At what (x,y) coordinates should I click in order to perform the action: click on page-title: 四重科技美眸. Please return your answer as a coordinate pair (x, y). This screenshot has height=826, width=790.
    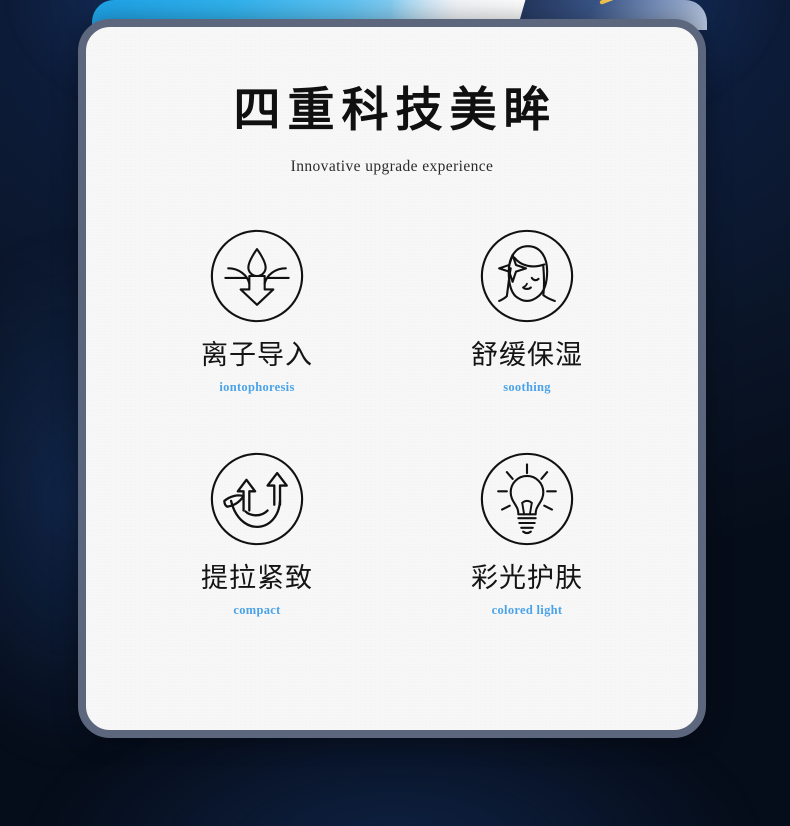
    Looking at the image, I should click on (395, 110).